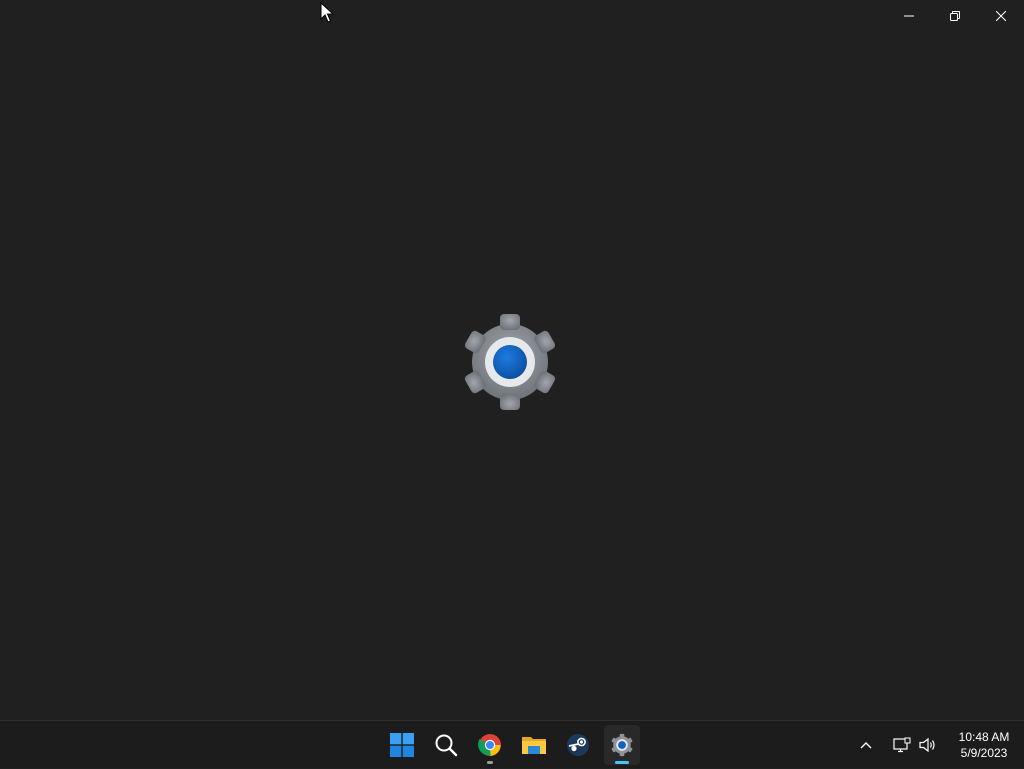 This screenshot has height=769, width=1024. I want to click on search-icon, so click(446, 745).